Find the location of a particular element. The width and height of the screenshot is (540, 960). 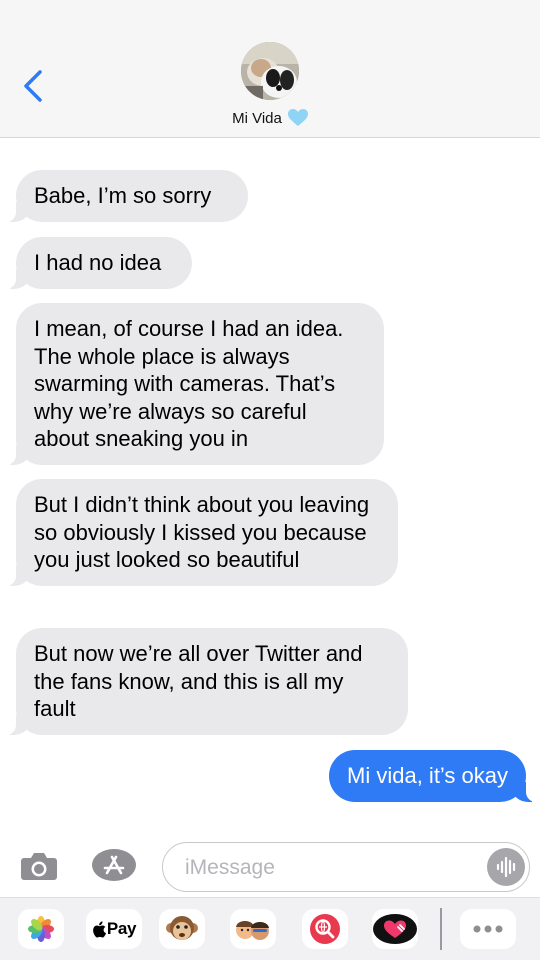

app-store-icon is located at coordinates (114, 865).